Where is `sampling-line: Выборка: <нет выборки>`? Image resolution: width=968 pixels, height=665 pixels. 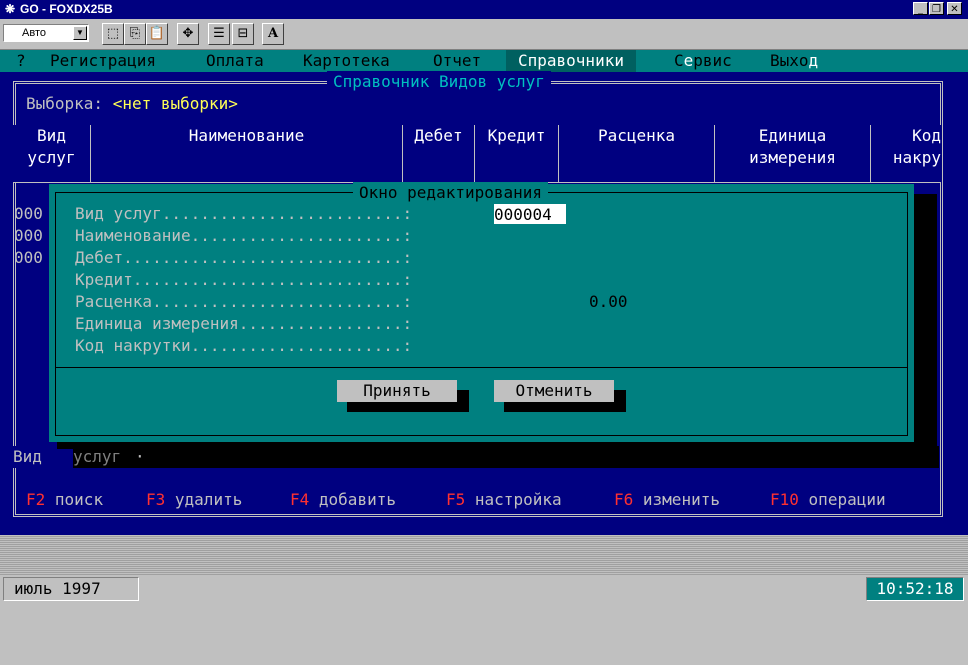 sampling-line: Выборка: <нет выборки> is located at coordinates (132, 104).